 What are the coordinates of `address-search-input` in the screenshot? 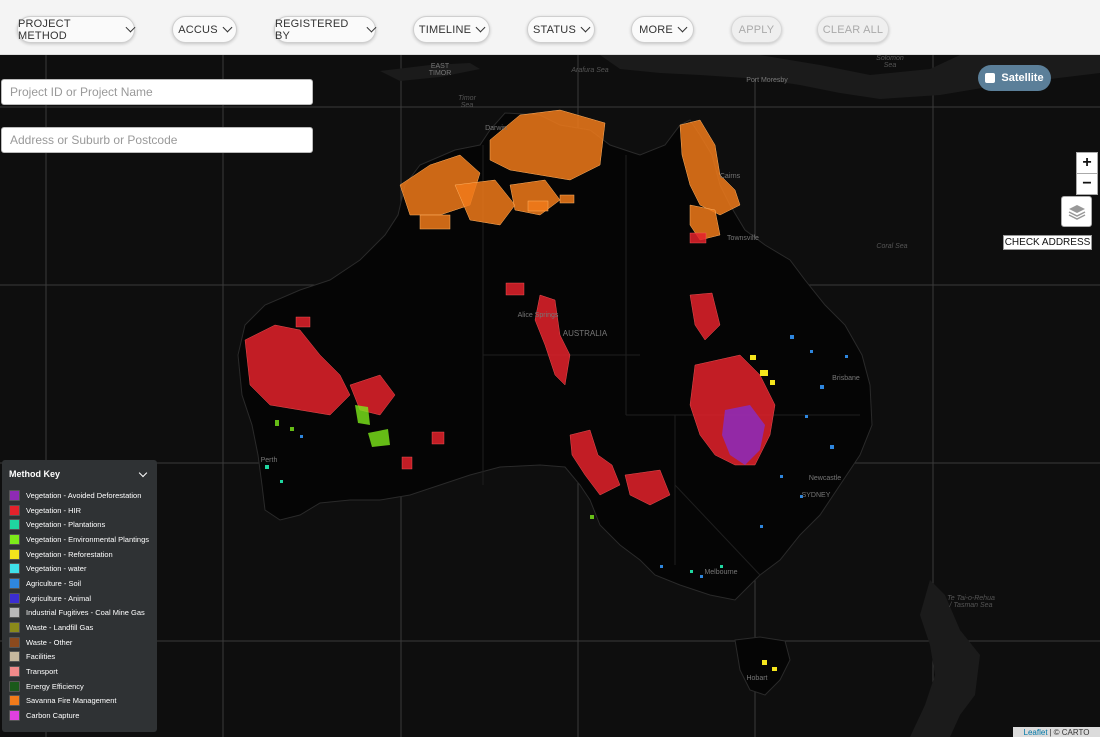 It's located at (157, 140).